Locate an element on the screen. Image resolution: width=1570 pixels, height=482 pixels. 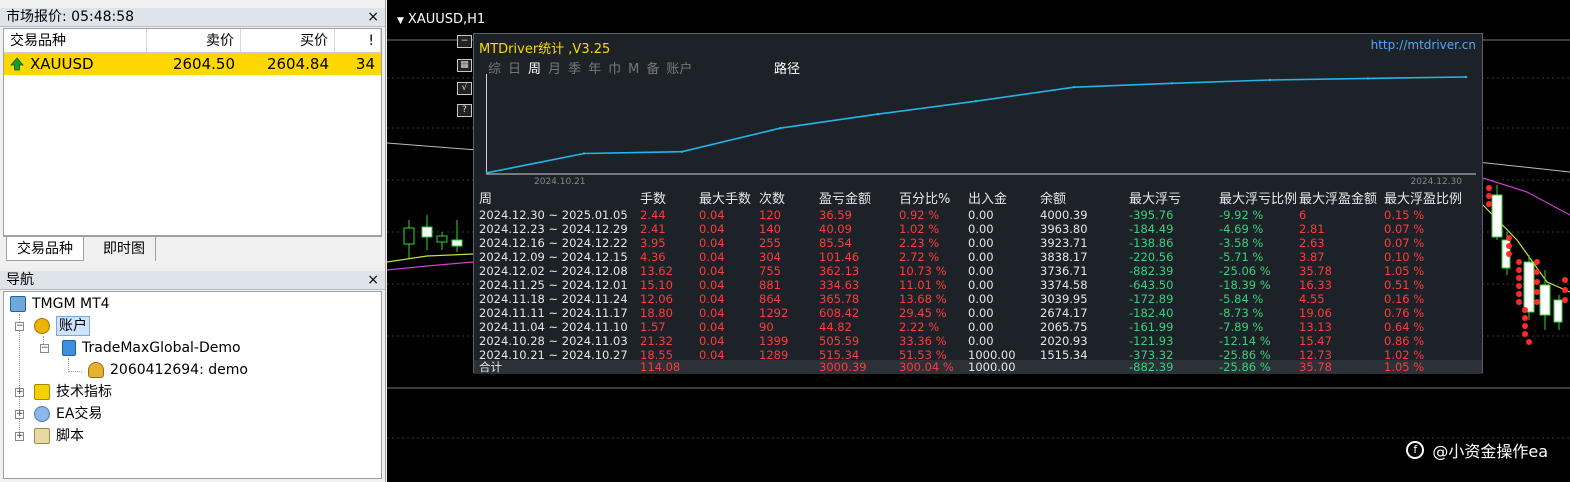
panel-url-link: http://mtdriver.cn is located at coordinates (1423, 45).